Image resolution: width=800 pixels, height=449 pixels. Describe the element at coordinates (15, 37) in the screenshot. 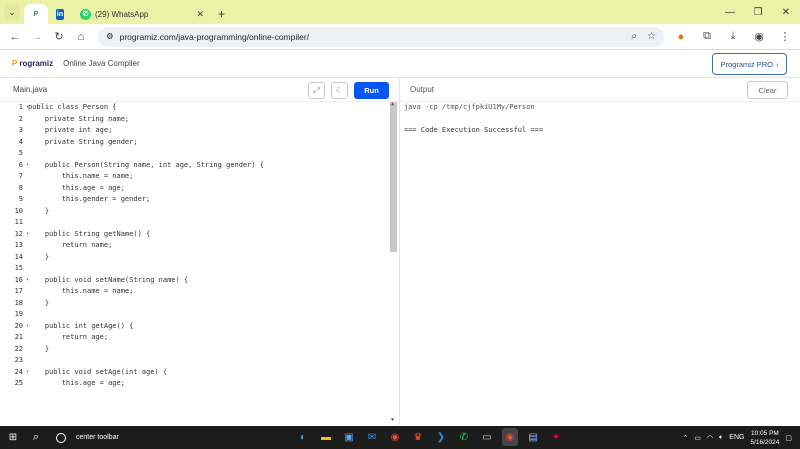

I see `back-icon: ←` at that location.